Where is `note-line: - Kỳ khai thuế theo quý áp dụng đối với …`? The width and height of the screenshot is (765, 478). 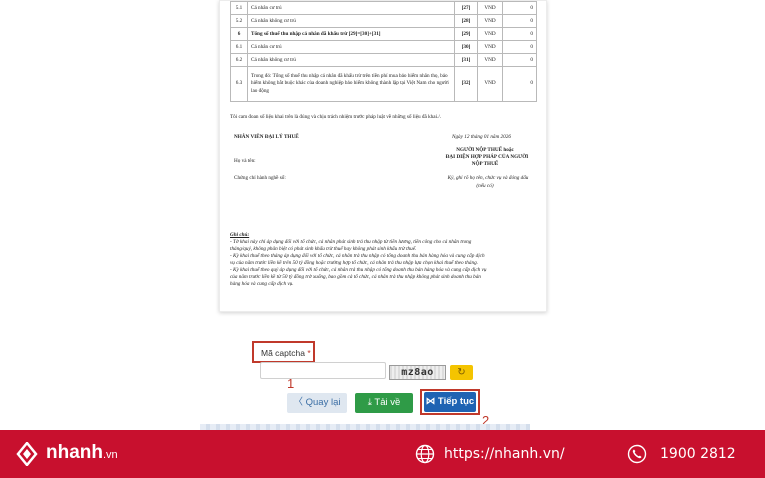 note-line: - Kỳ khai thuế theo quý áp dụng đối với … is located at coordinates (358, 270).